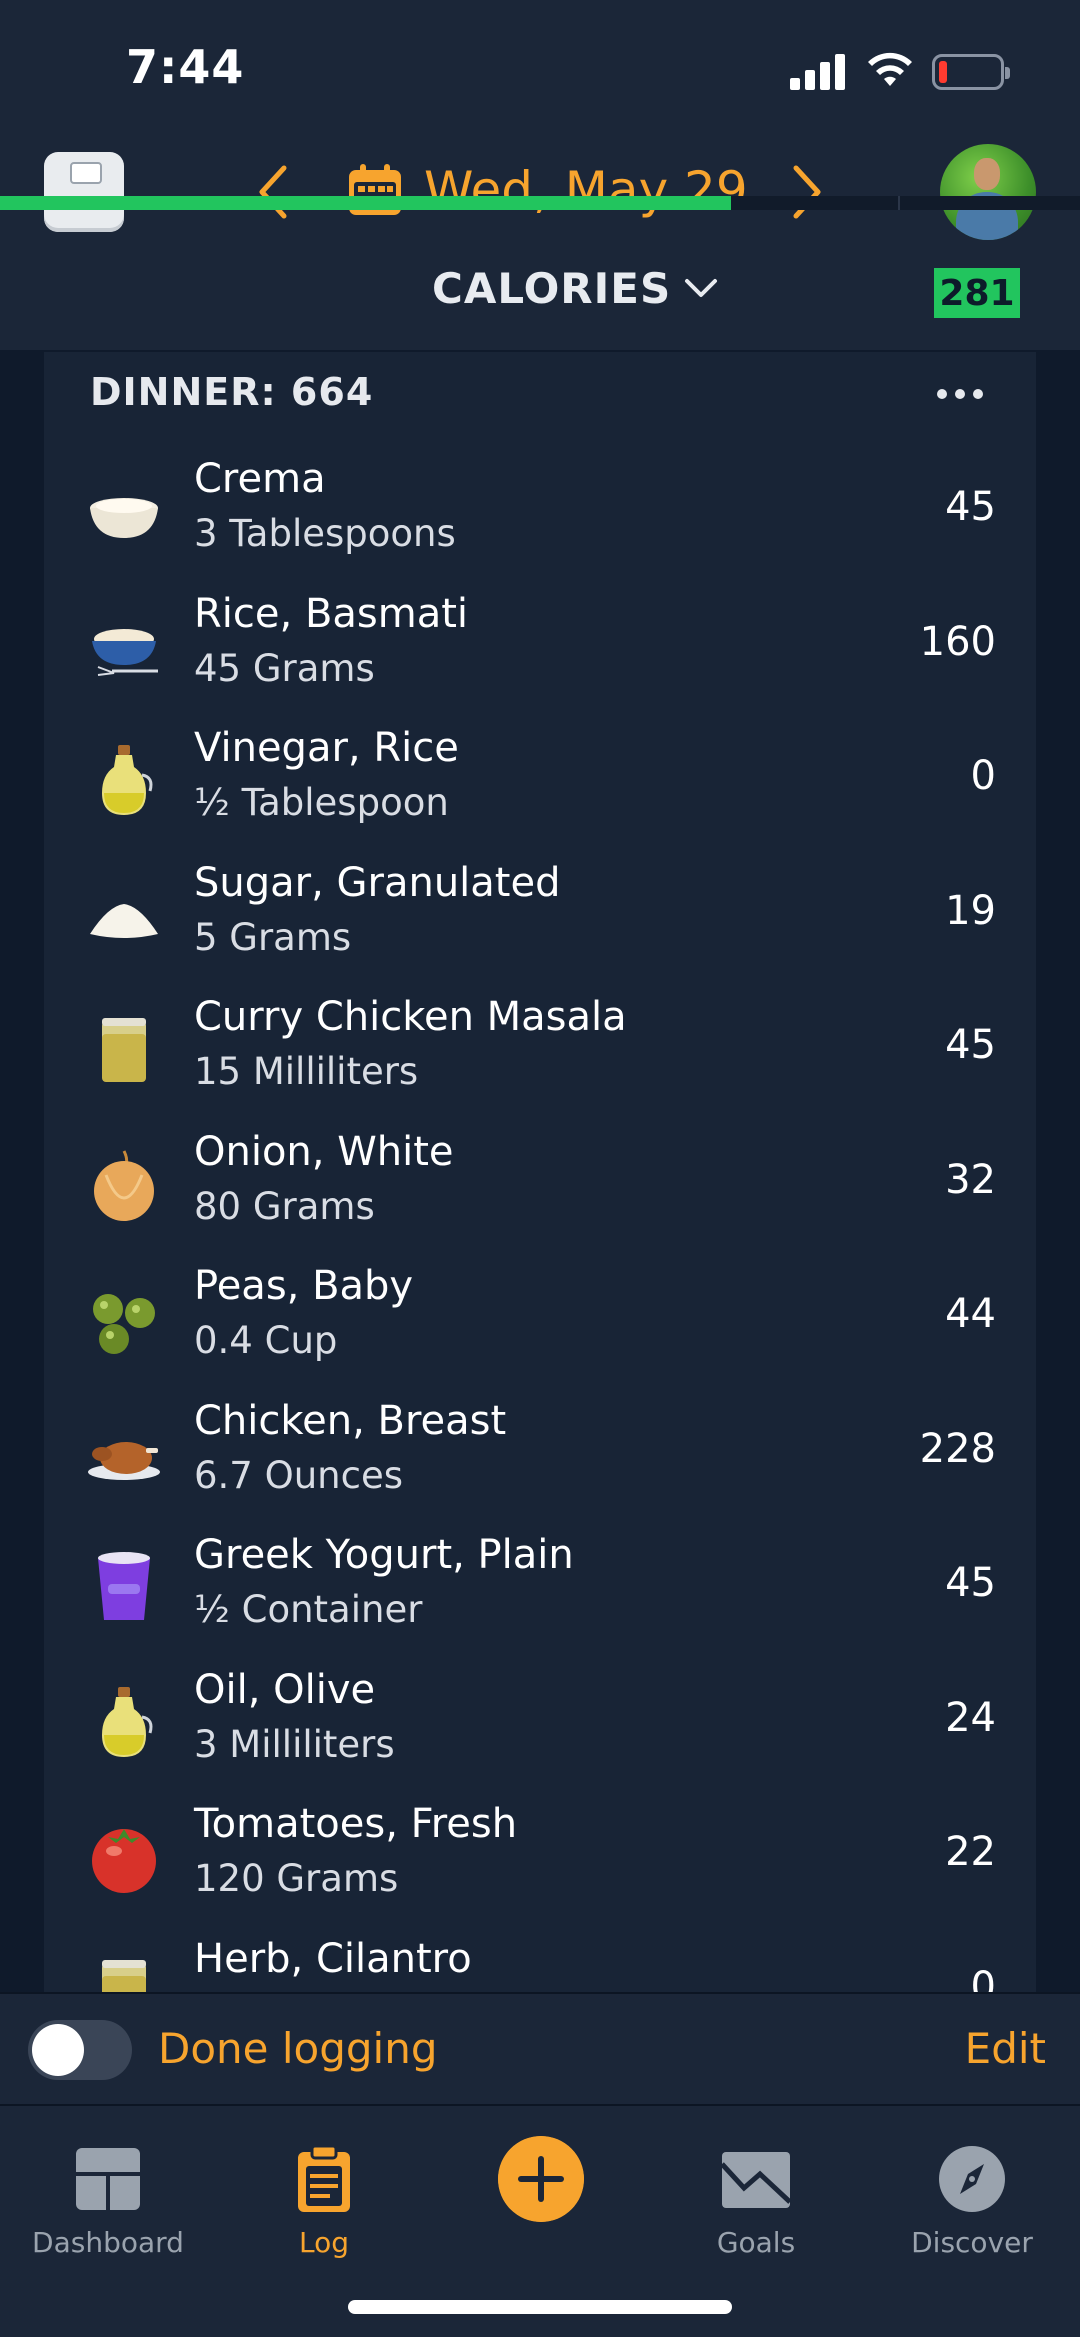 The width and height of the screenshot is (1080, 2337). I want to click on food-item-row: Peas, Baby 0.4 Cup 44, so click(540, 1330).